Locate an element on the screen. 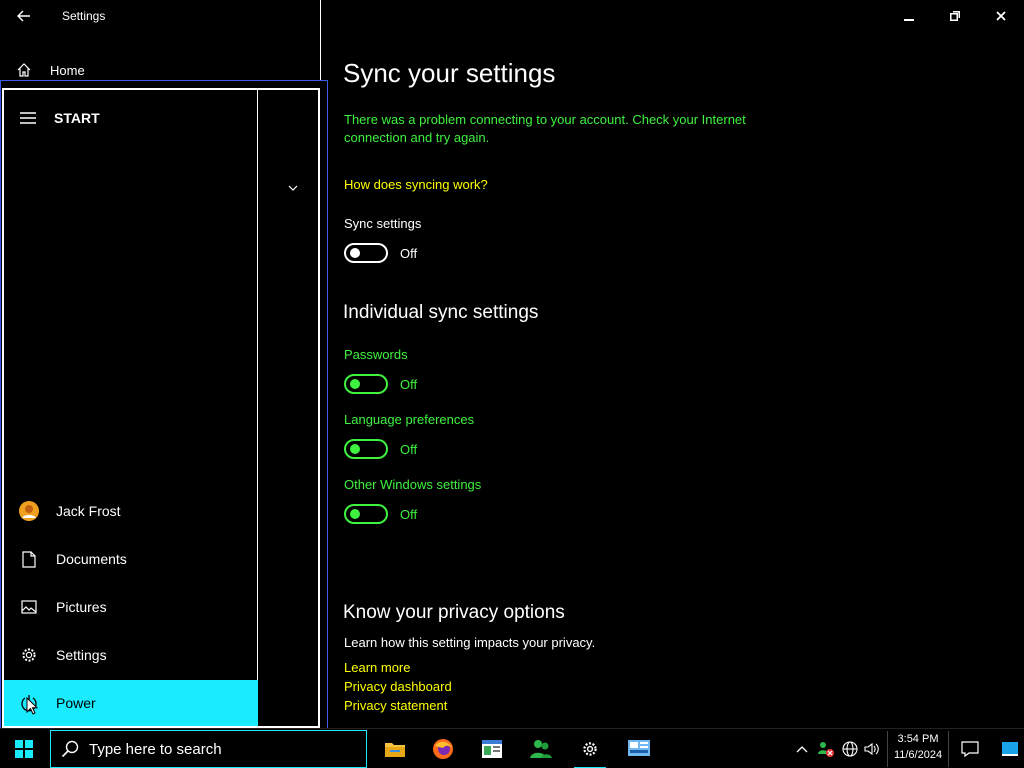  restore-icon is located at coordinates (955, 16).